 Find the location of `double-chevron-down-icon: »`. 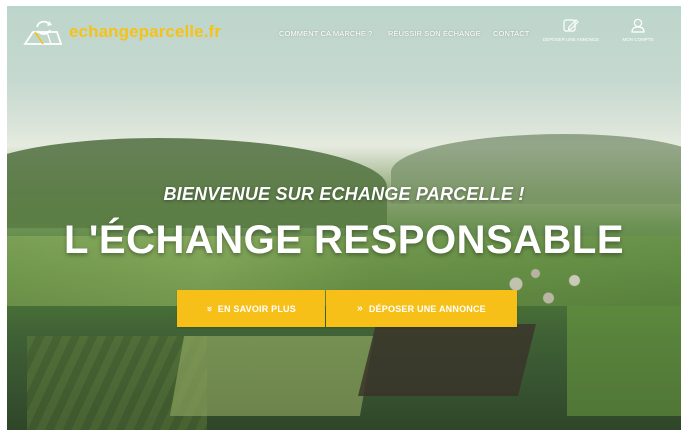

double-chevron-down-icon: » is located at coordinates (209, 308).